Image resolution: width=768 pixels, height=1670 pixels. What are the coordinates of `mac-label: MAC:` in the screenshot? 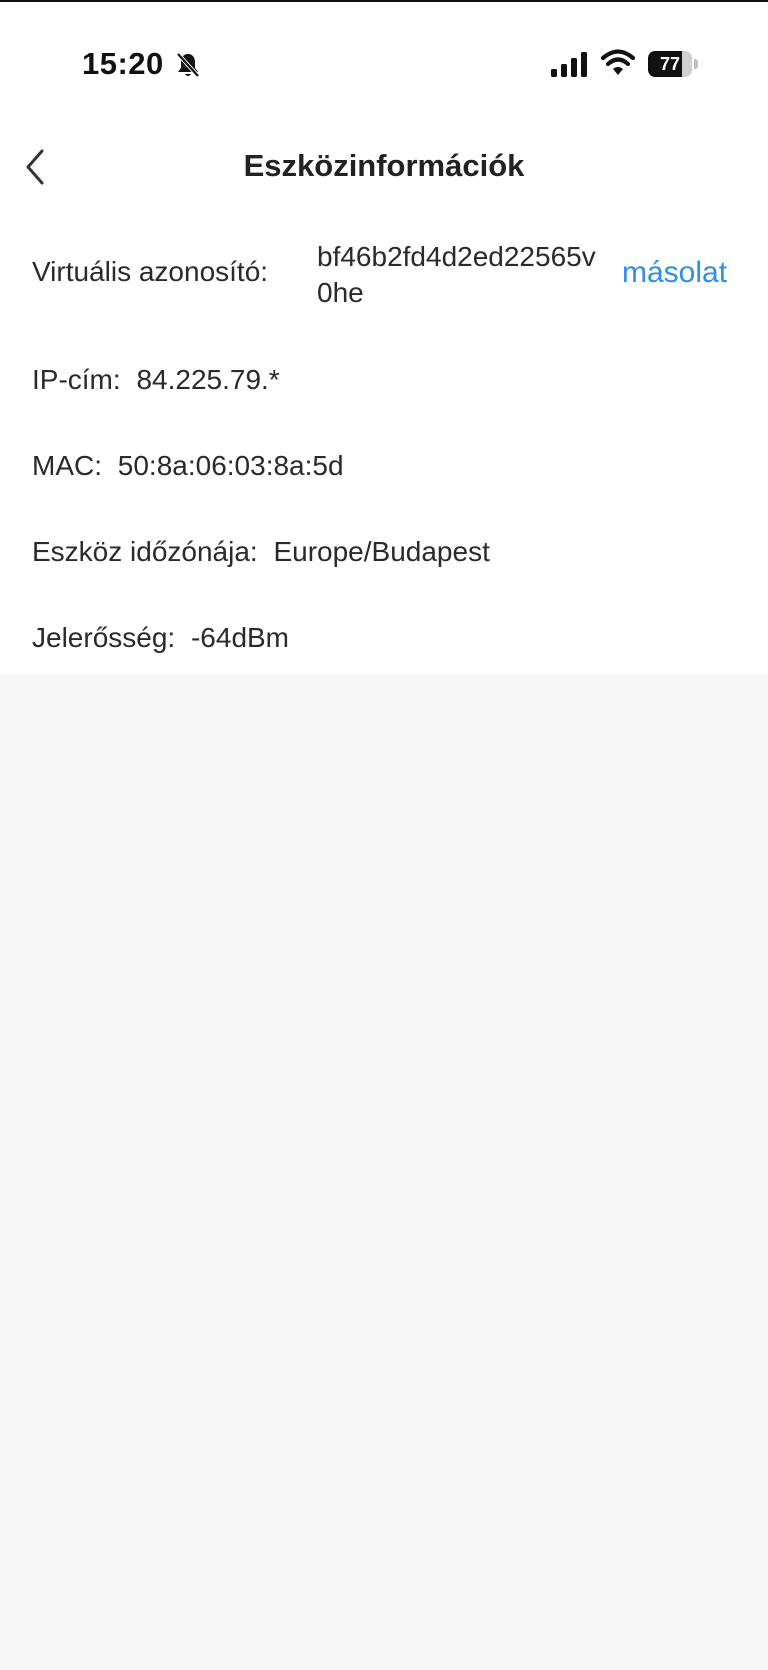 It's located at (67, 465).